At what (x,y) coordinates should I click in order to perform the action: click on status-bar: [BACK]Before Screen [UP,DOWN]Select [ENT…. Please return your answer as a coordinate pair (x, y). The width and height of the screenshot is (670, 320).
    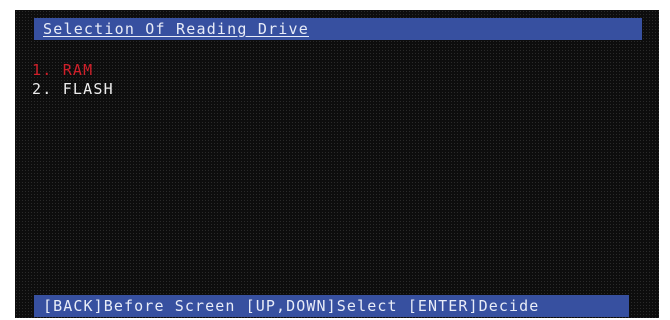
    Looking at the image, I should click on (331, 306).